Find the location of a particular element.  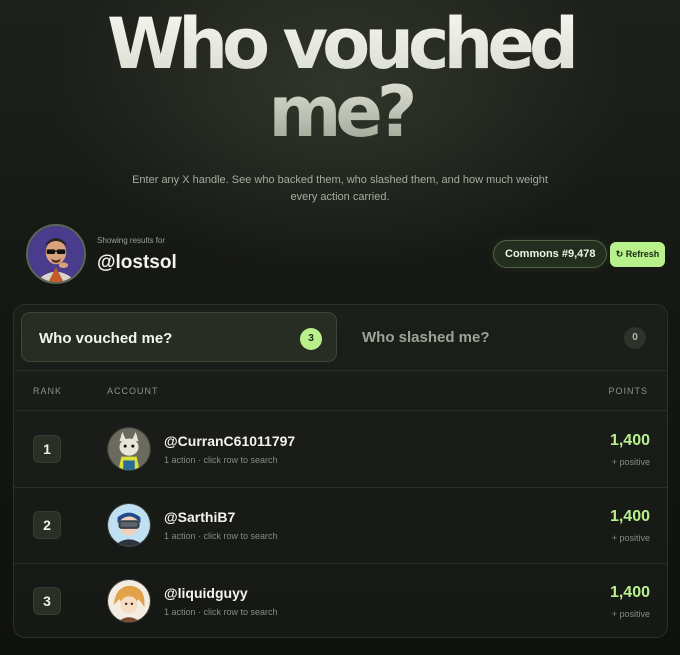

profile-avatar is located at coordinates (56, 254).